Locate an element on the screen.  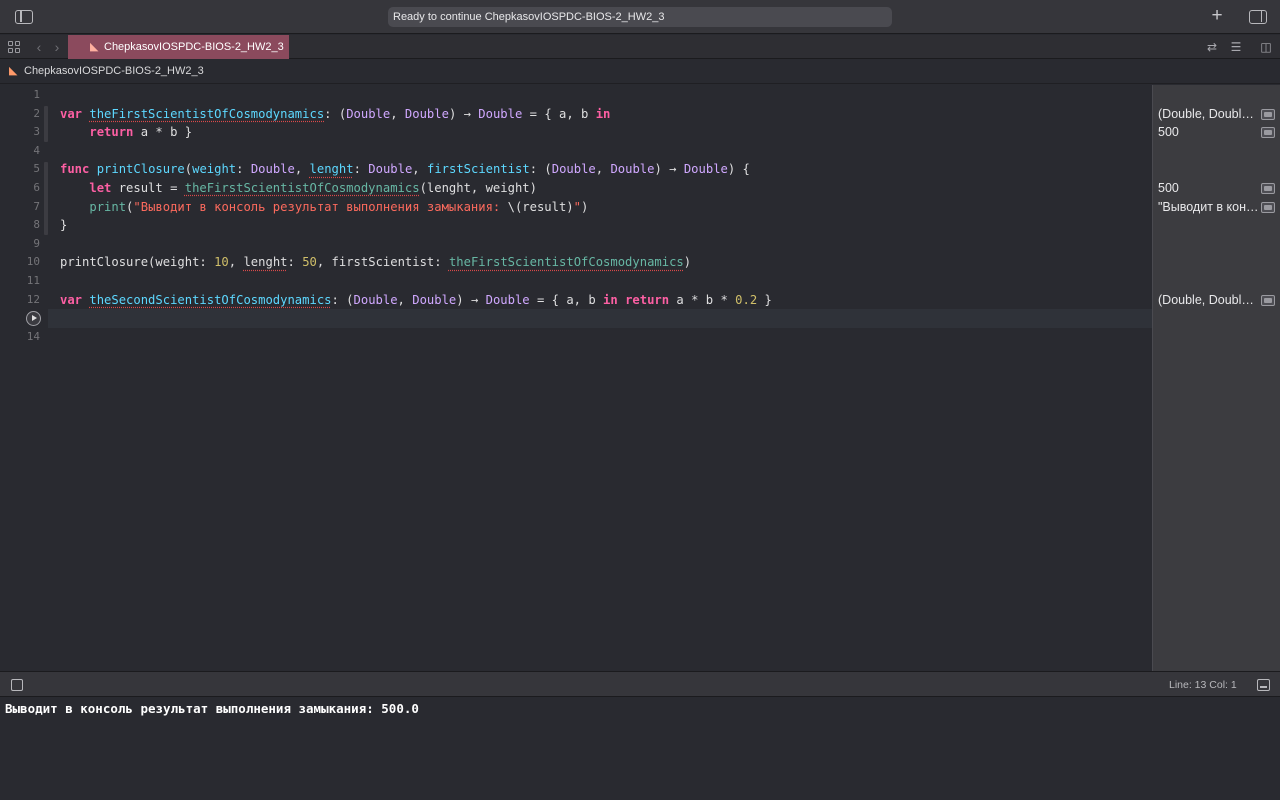
editor-options-icon: ☰ is located at coordinates (1236, 47).